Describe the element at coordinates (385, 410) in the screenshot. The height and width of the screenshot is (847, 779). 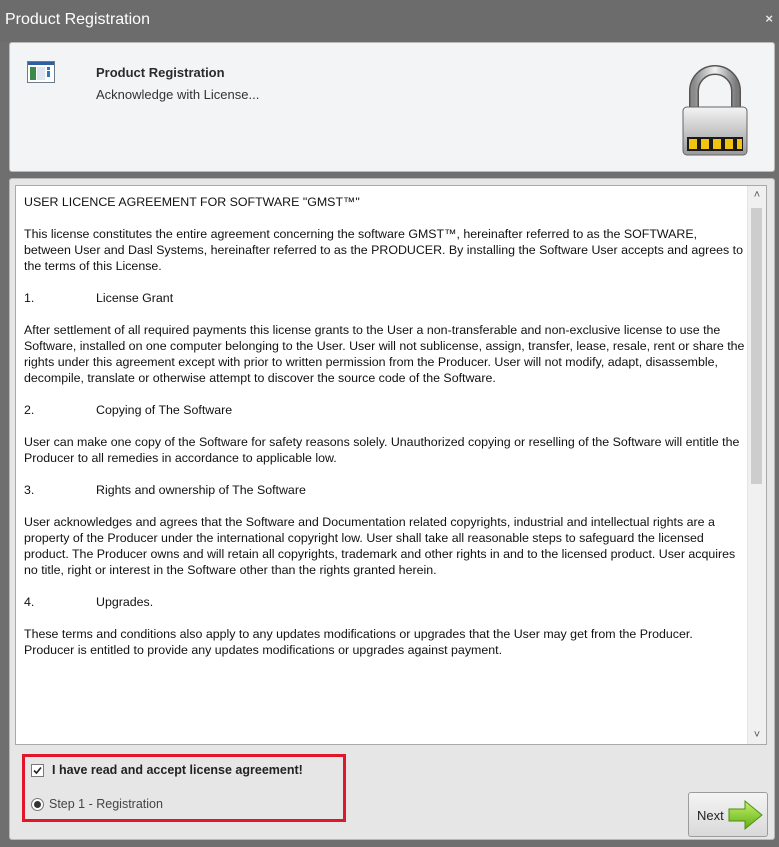
I see `section-heading: 2. Copying of The Software` at that location.